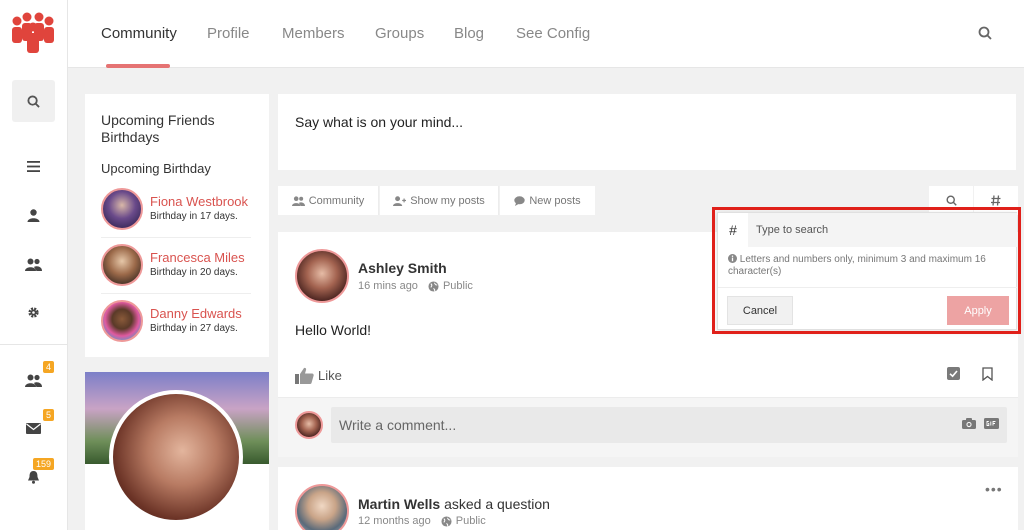 The height and width of the screenshot is (530, 1024). What do you see at coordinates (469, 33) in the screenshot?
I see `nav-tab-blog: Blog` at bounding box center [469, 33].